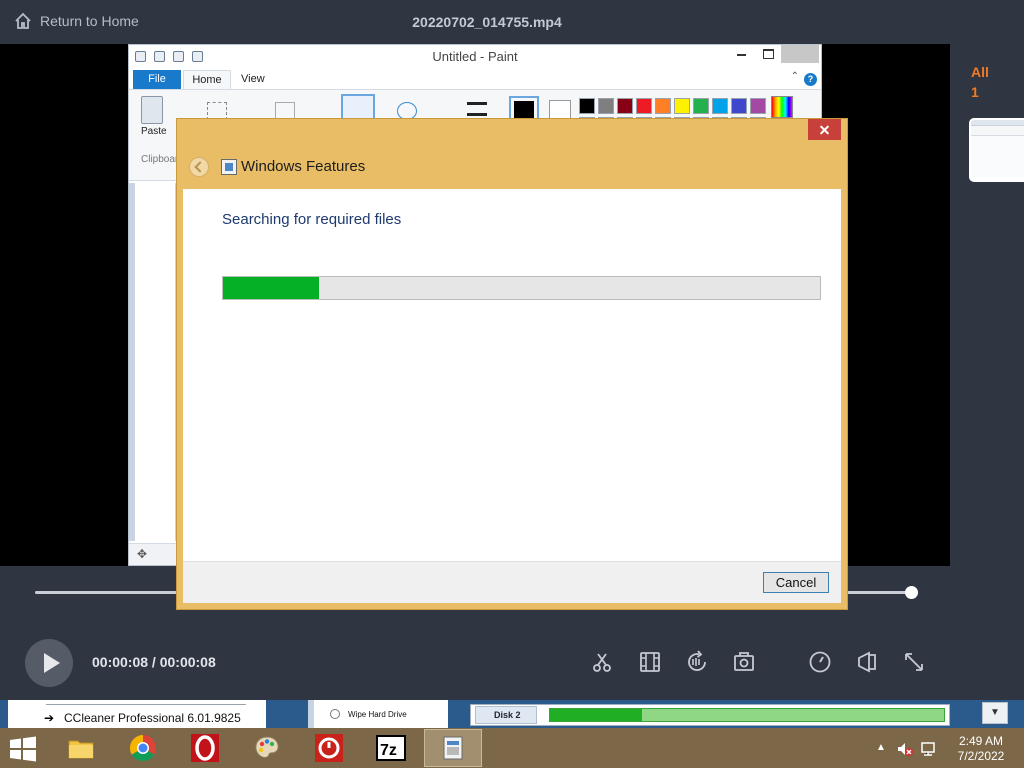  I want to click on brushes-icon, so click(358, 107).